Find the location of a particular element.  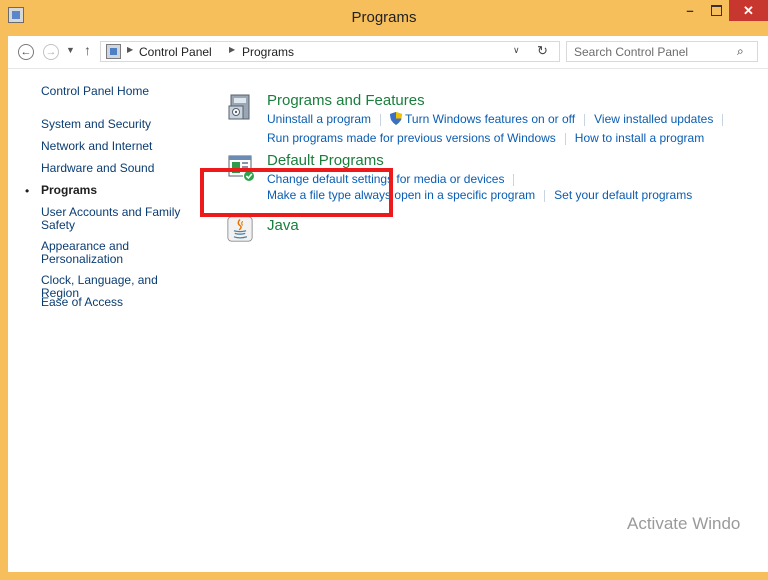

navigation-bar: ← → ▼ ↑ ▶ Control Panel ▶ Programs ∨ ↻ ⌕ is located at coordinates (388, 52).